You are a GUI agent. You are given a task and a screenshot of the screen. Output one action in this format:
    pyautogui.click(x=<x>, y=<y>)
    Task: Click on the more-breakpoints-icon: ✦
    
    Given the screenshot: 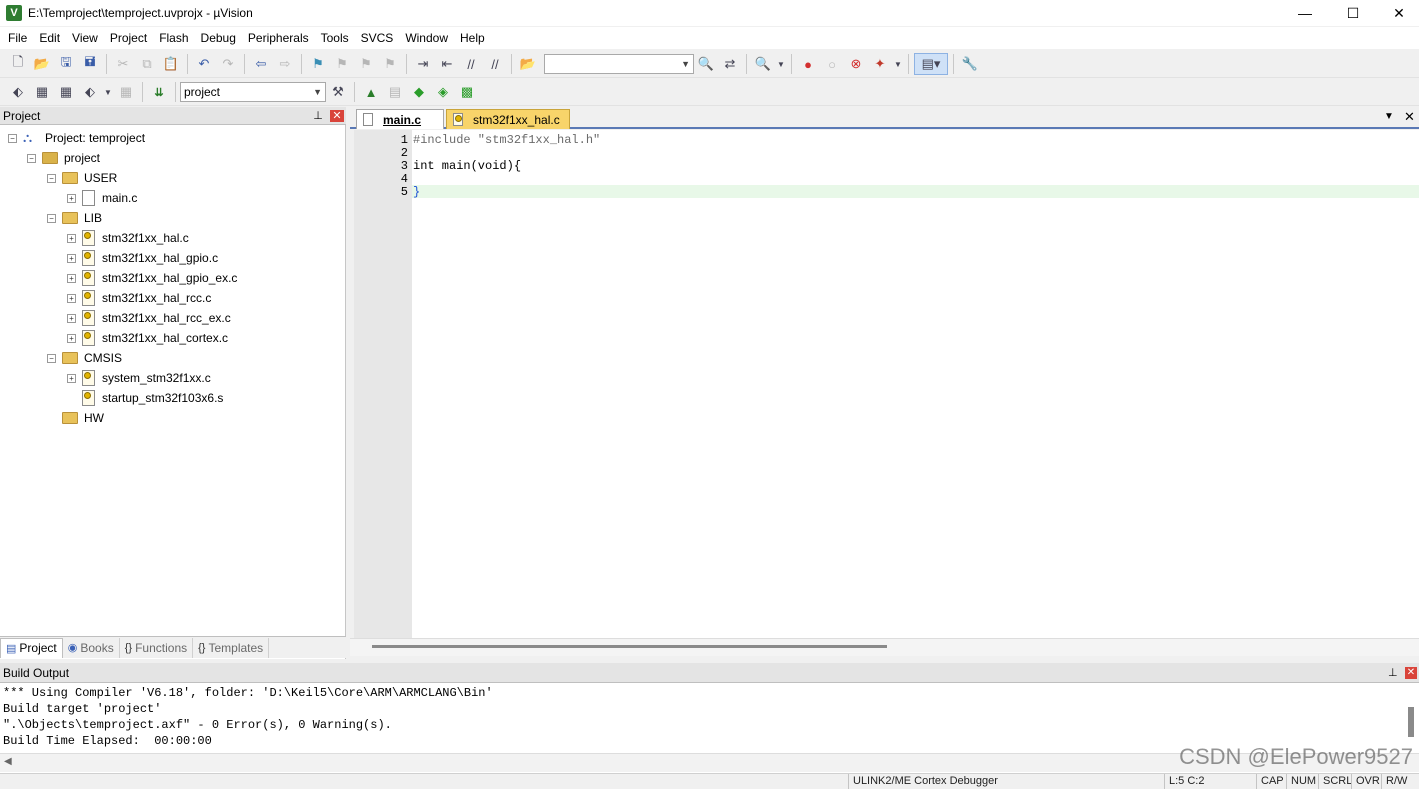 What is the action you would take?
    pyautogui.click(x=880, y=64)
    